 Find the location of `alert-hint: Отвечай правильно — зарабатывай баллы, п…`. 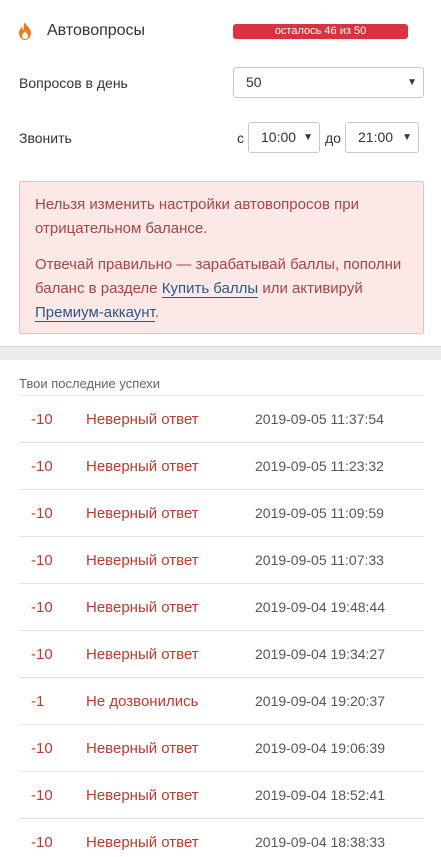

alert-hint: Отвечай правильно — зарабатывай баллы, п… is located at coordinates (221, 289).